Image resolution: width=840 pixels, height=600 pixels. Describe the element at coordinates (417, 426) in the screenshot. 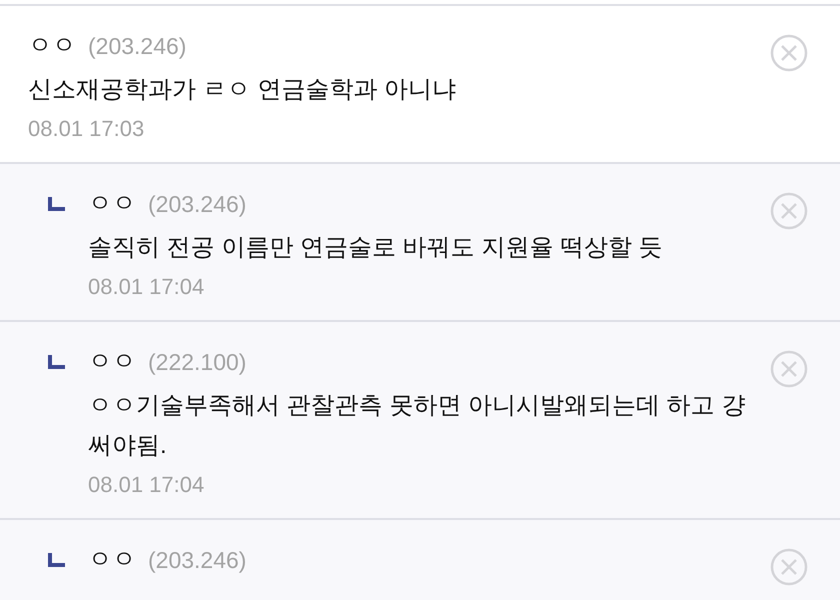

I see `comment-text: ㅇㅇ기술부족해서 관찰관측 못하면 아니시발왜되는데 하고 걍 써야됨.` at that location.